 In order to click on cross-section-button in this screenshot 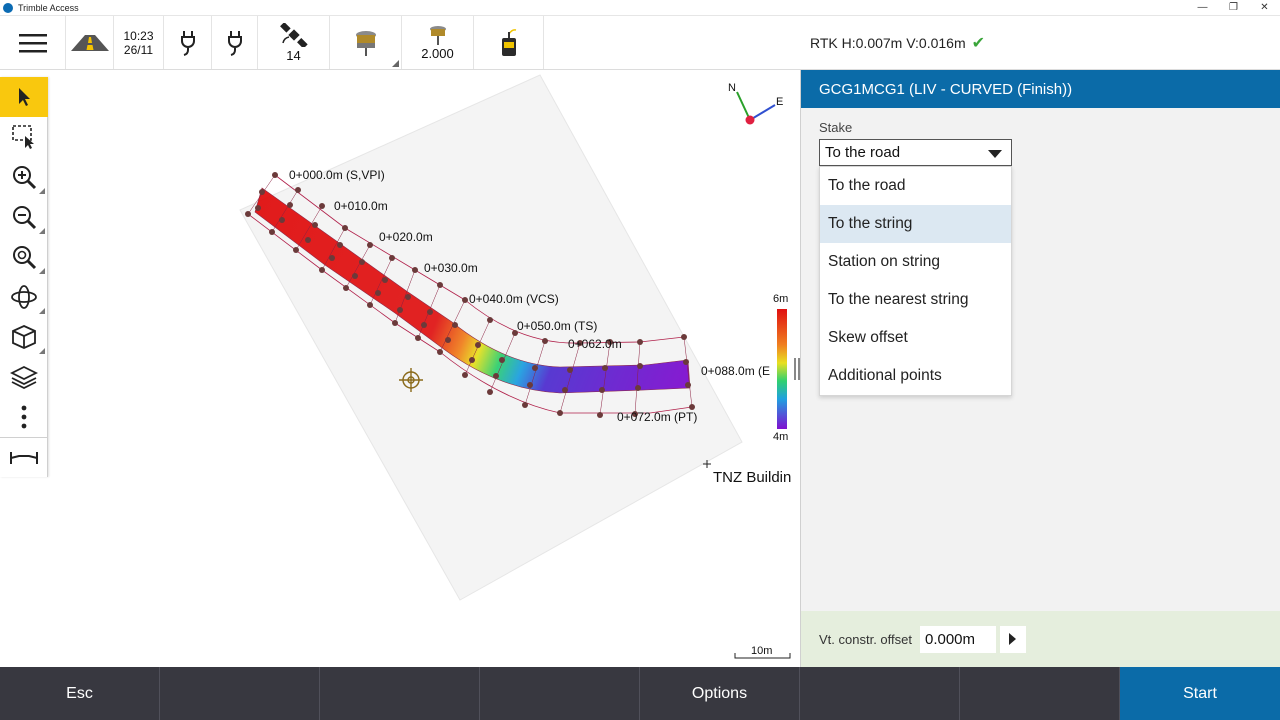, I will do `click(24, 457)`.